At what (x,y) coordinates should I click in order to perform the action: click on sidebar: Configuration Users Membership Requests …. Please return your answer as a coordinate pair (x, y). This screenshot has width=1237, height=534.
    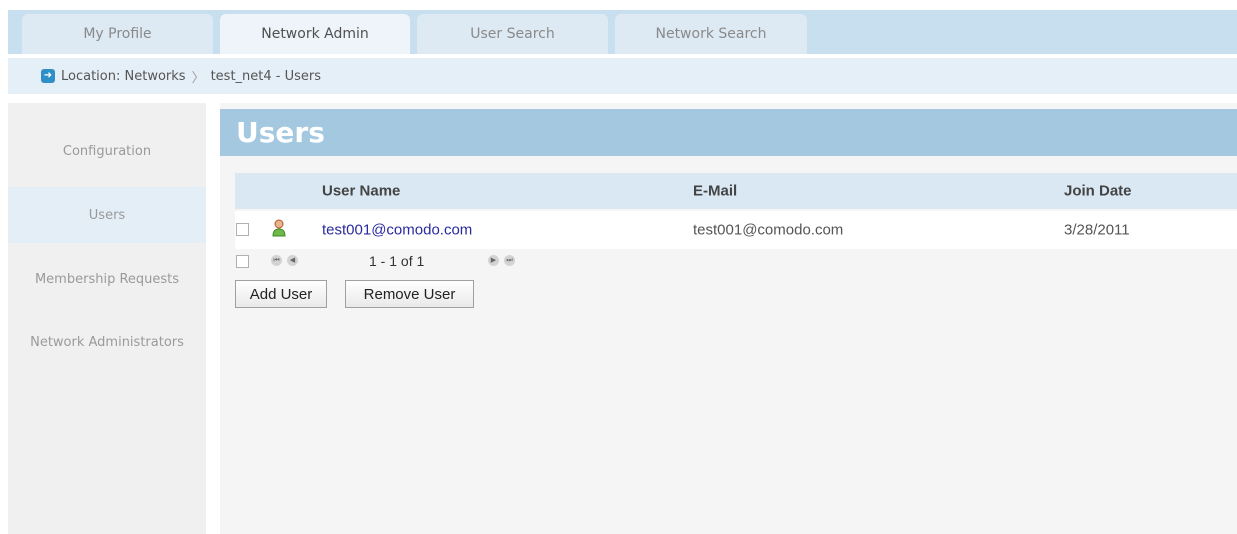
    Looking at the image, I should click on (107, 318).